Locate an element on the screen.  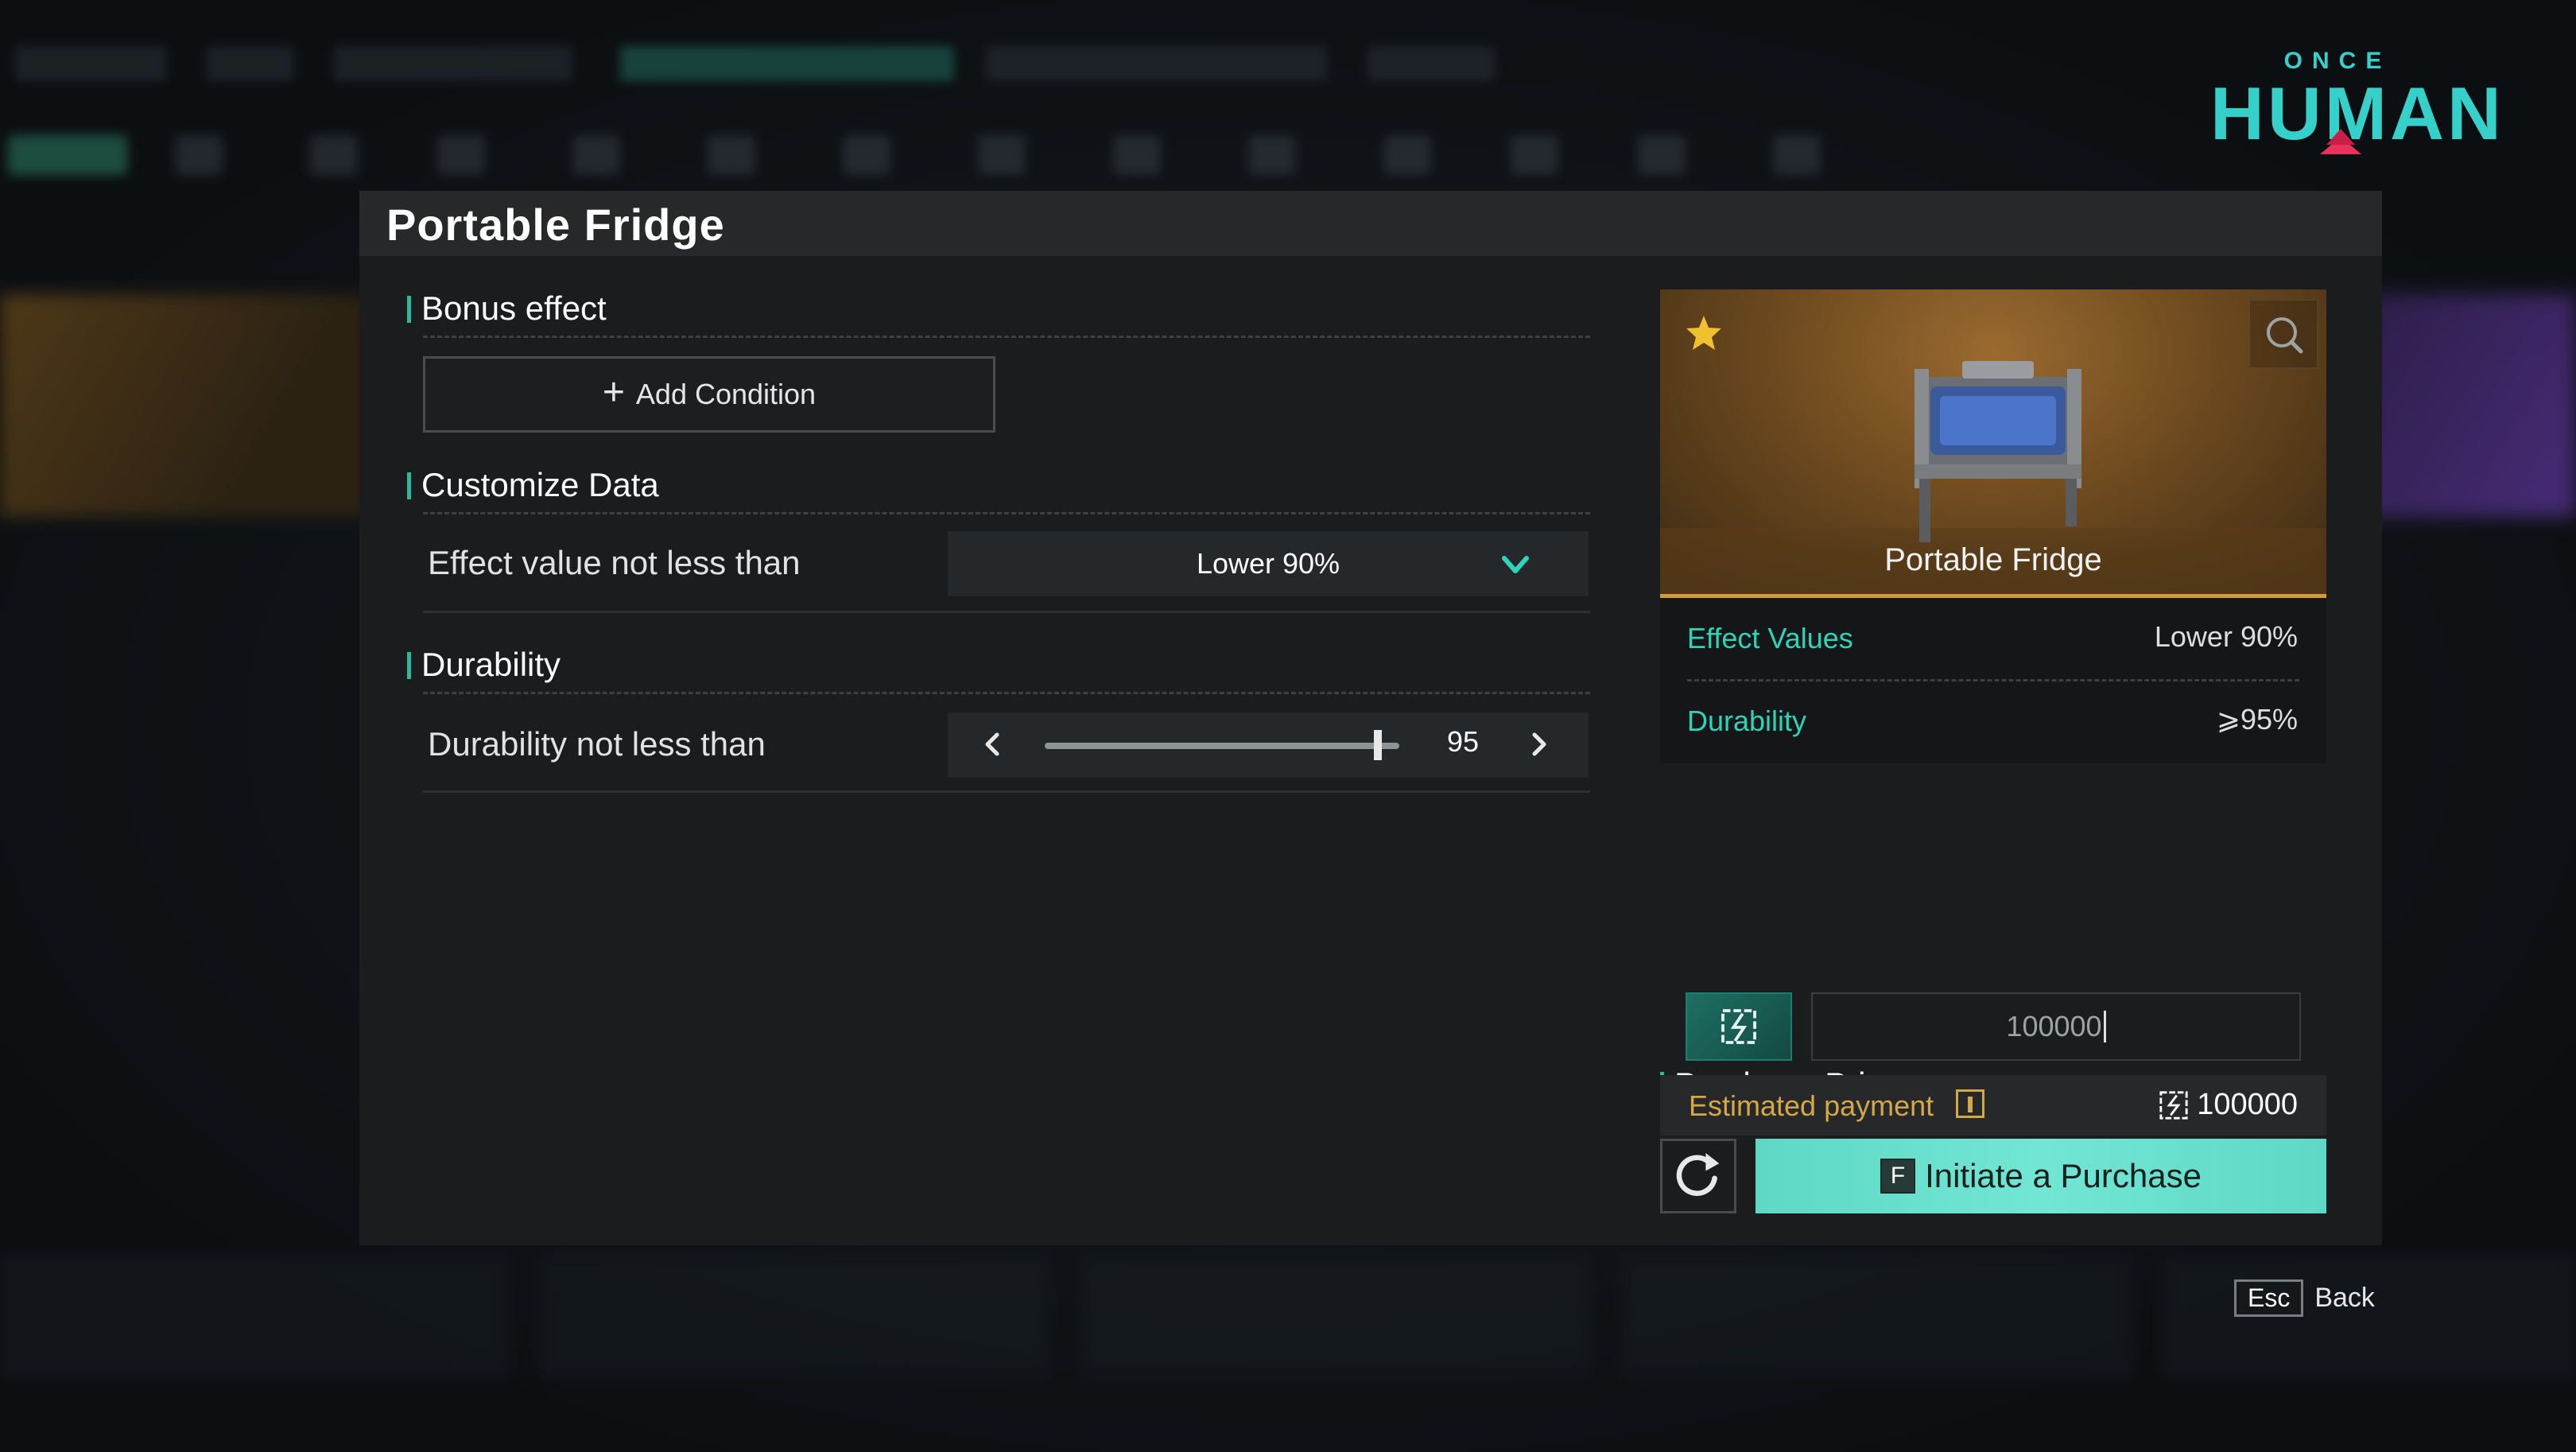
slider-track is located at coordinates (1222, 746).